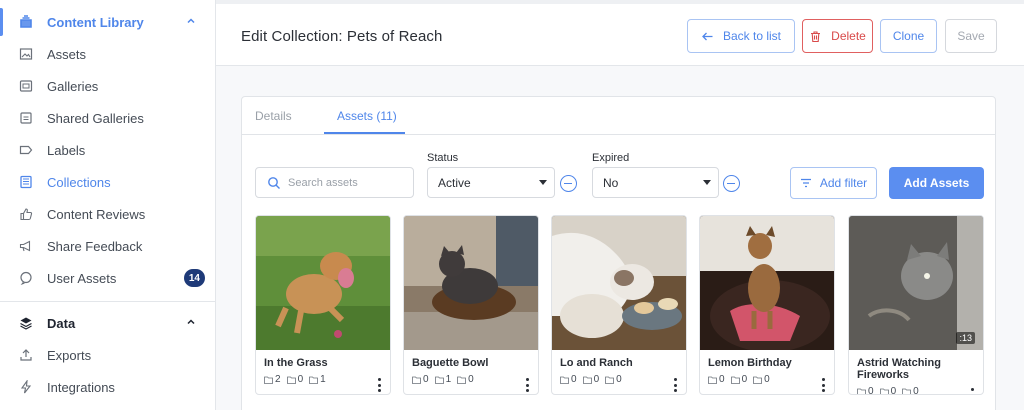  Describe the element at coordinates (965, 338) in the screenshot. I see `video-duration: :13` at that location.